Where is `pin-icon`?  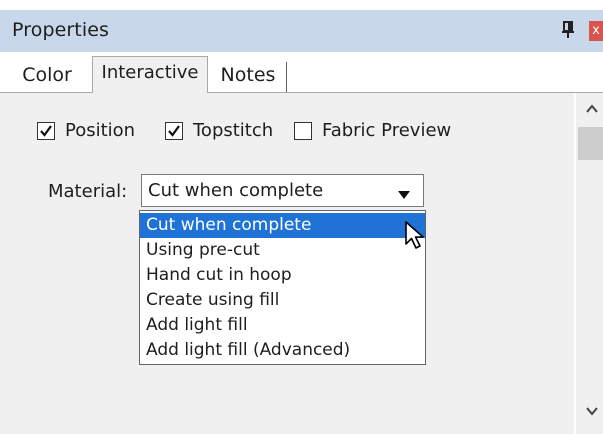 pin-icon is located at coordinates (568, 30).